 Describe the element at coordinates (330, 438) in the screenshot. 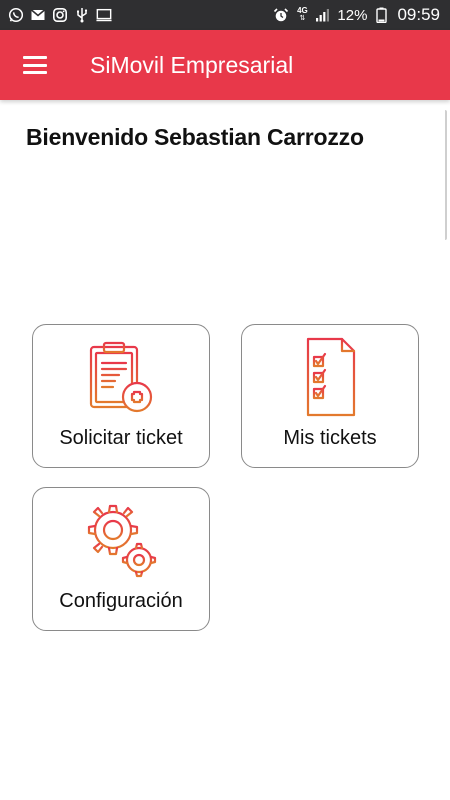

I see `tile-label: Mis tickets` at that location.